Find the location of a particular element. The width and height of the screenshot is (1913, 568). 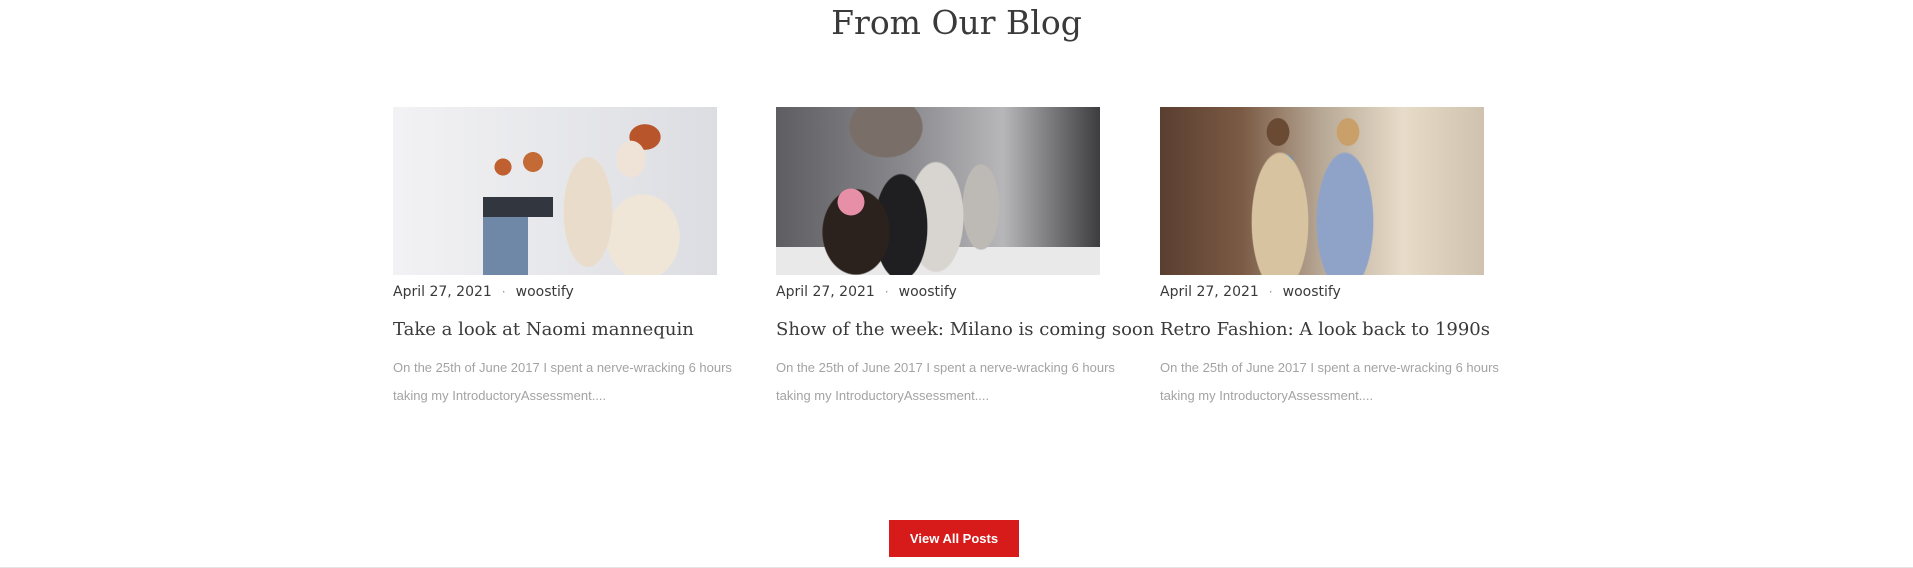

post-title-link: Show of the week: Milano is coming soon is located at coordinates (965, 330).